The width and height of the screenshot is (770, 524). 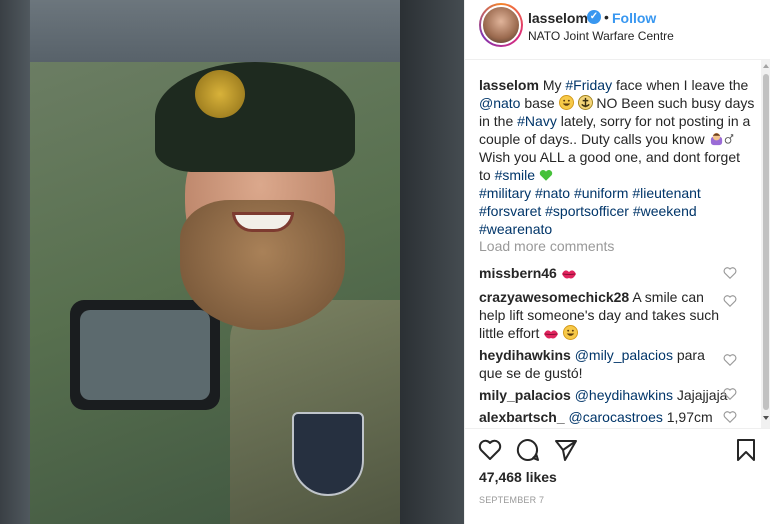 What do you see at coordinates (566, 450) in the screenshot?
I see `share-icon` at bounding box center [566, 450].